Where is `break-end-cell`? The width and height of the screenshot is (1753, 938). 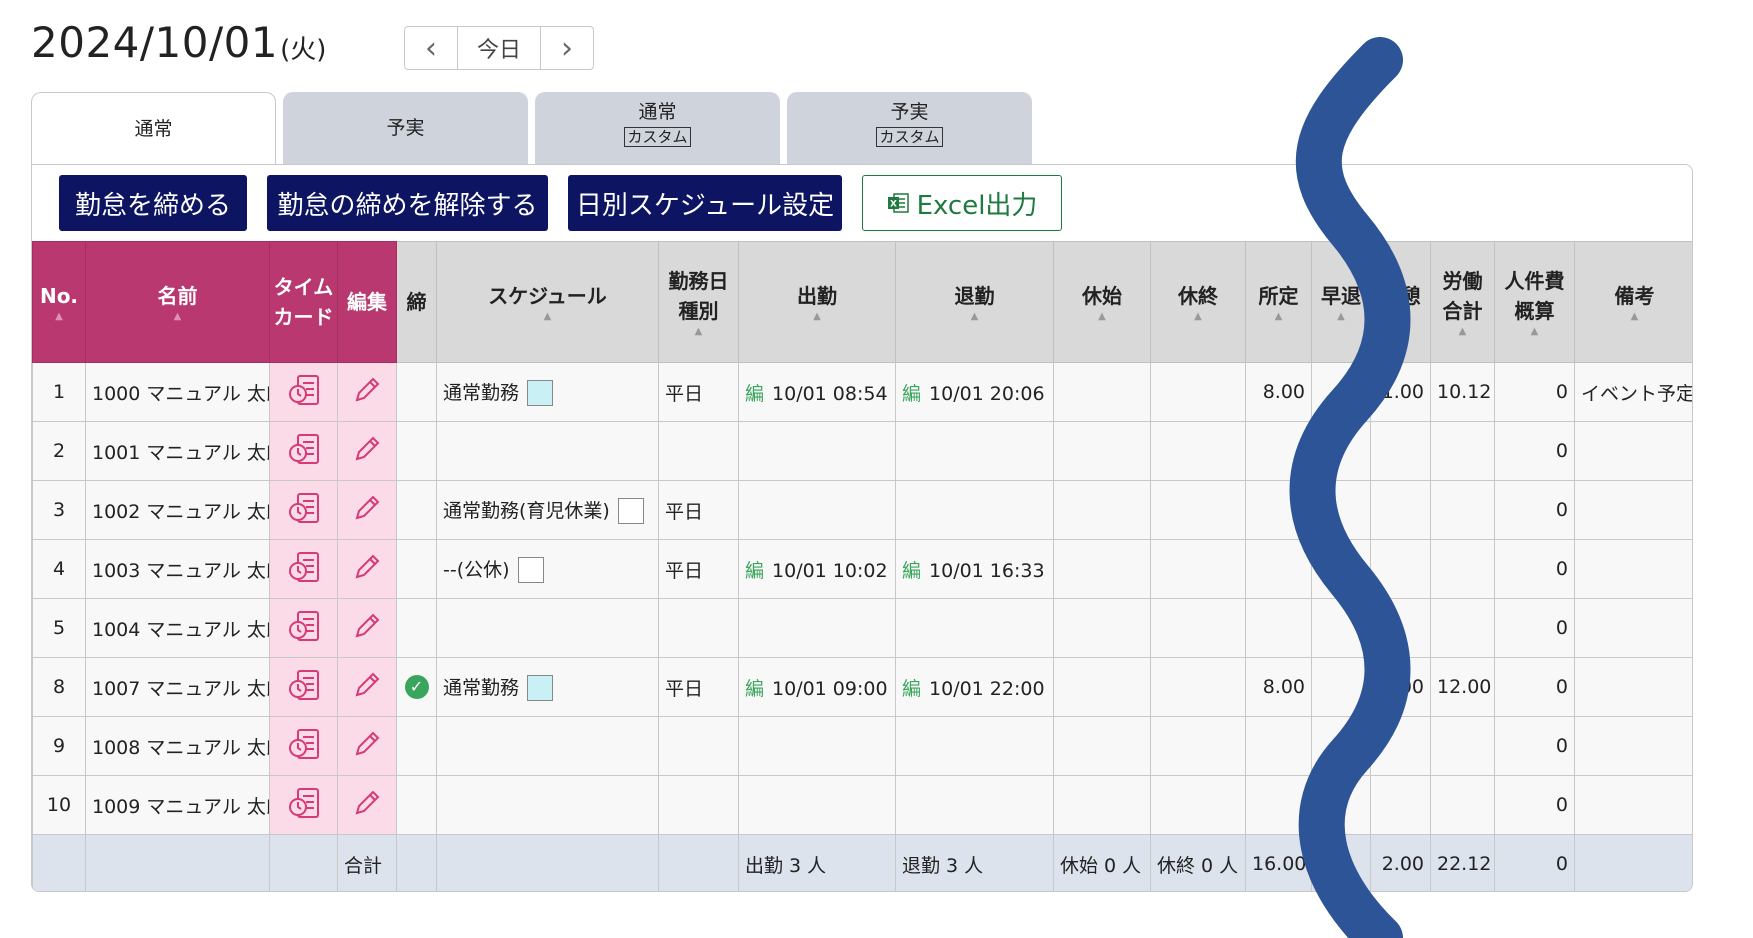 break-end-cell is located at coordinates (1198, 510).